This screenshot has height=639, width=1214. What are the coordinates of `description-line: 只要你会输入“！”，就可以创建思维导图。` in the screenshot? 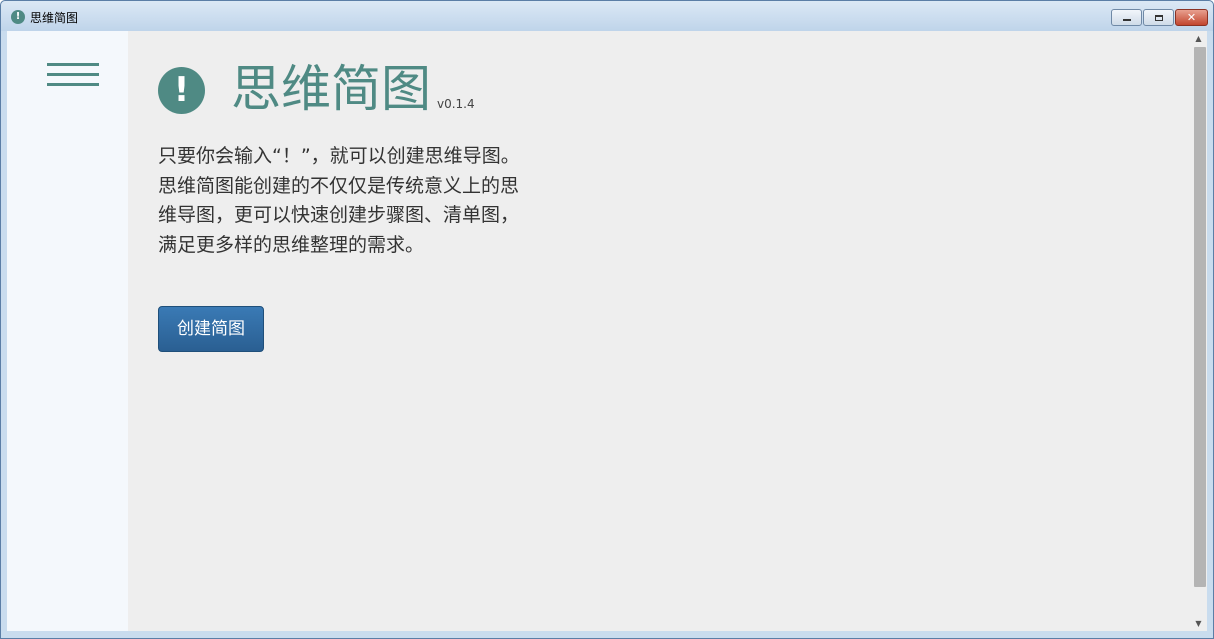 It's located at (339, 156).